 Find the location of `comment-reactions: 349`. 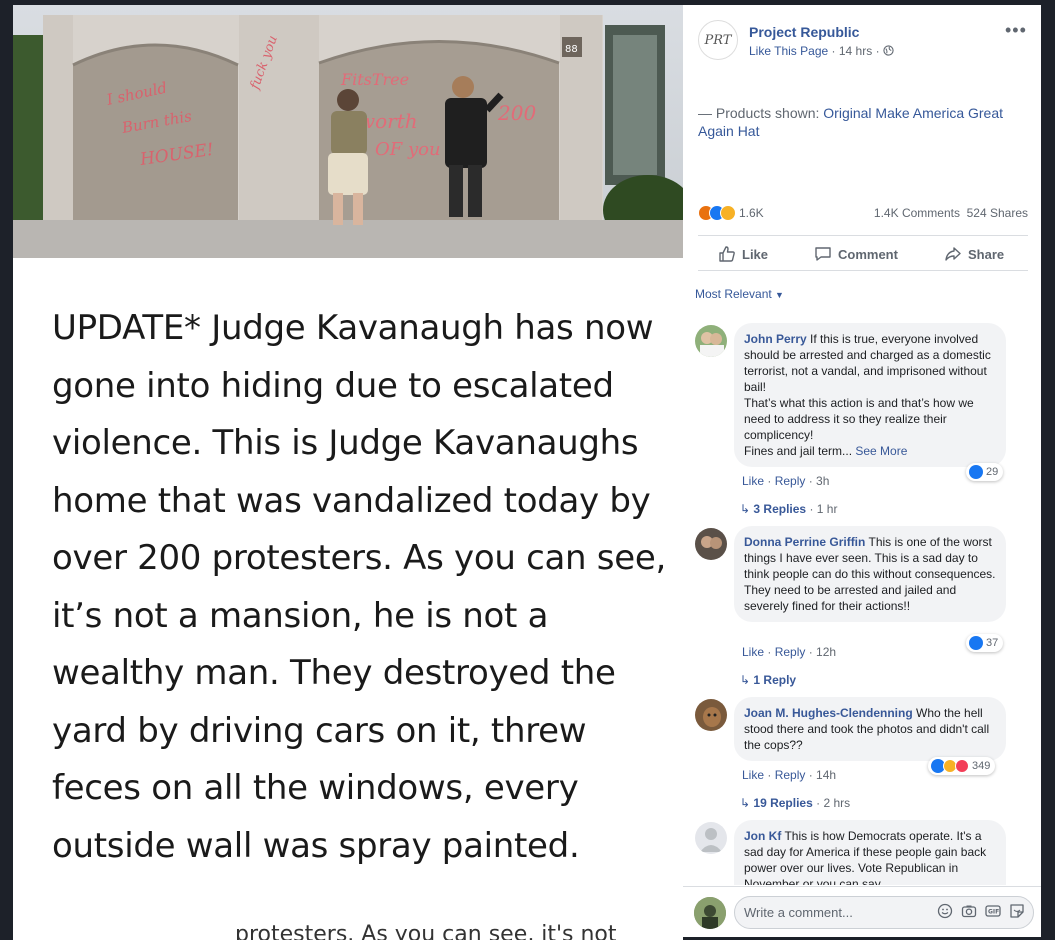

comment-reactions: 349 is located at coordinates (962, 766).